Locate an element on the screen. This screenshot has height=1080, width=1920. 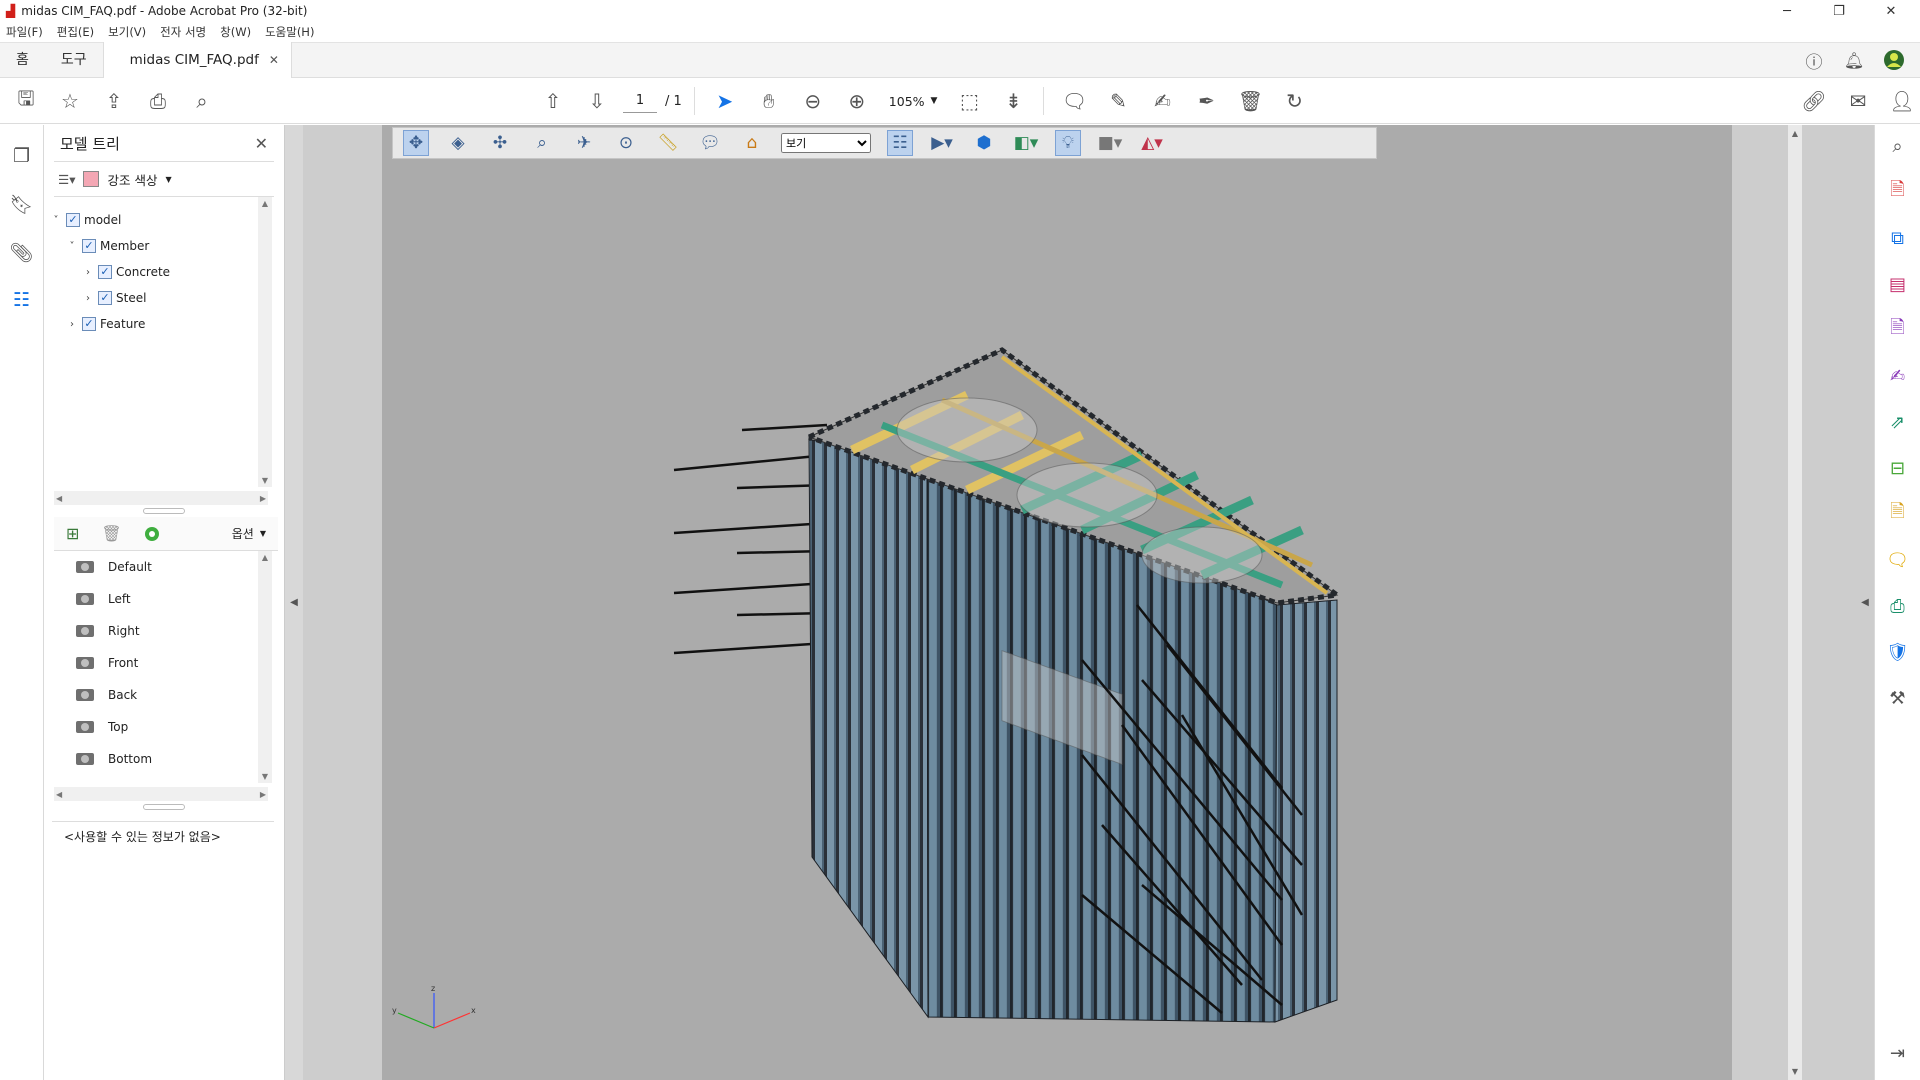
view-item-front: Front is located at coordinates (161, 663).